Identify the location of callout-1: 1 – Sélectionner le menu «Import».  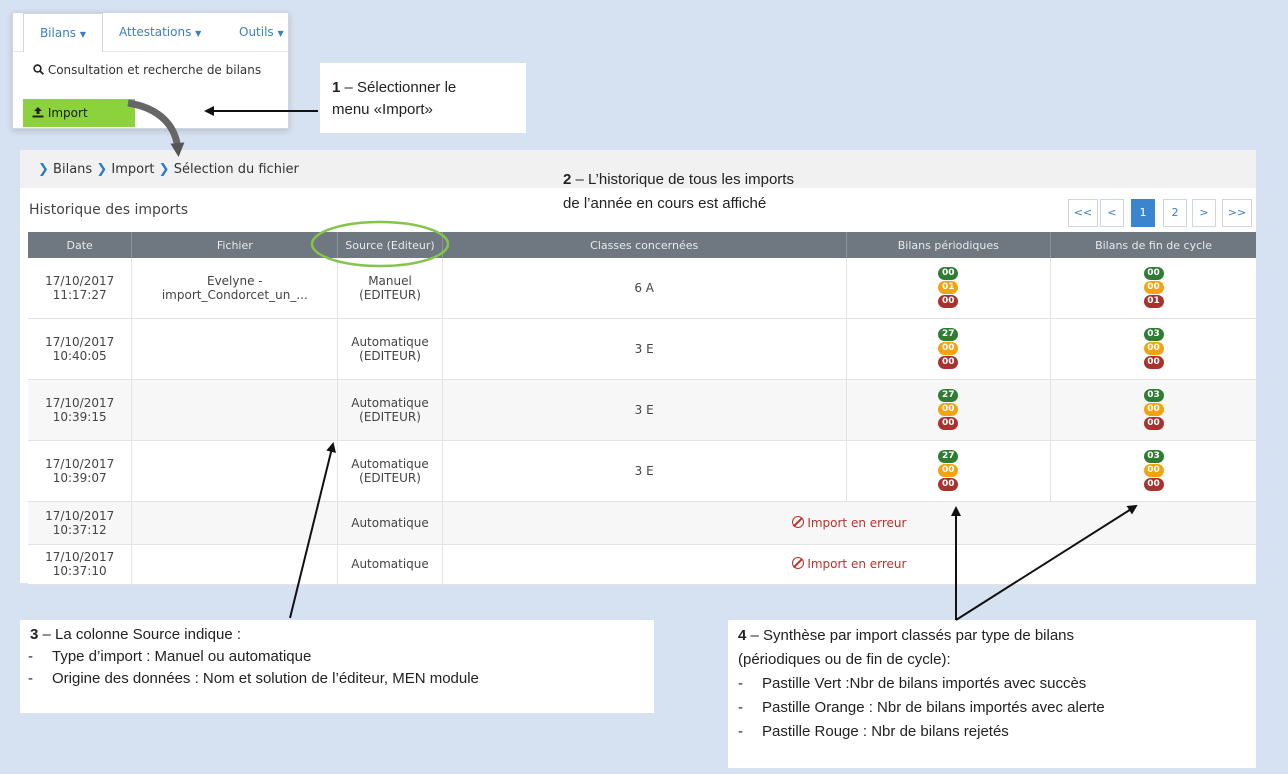
(423, 98).